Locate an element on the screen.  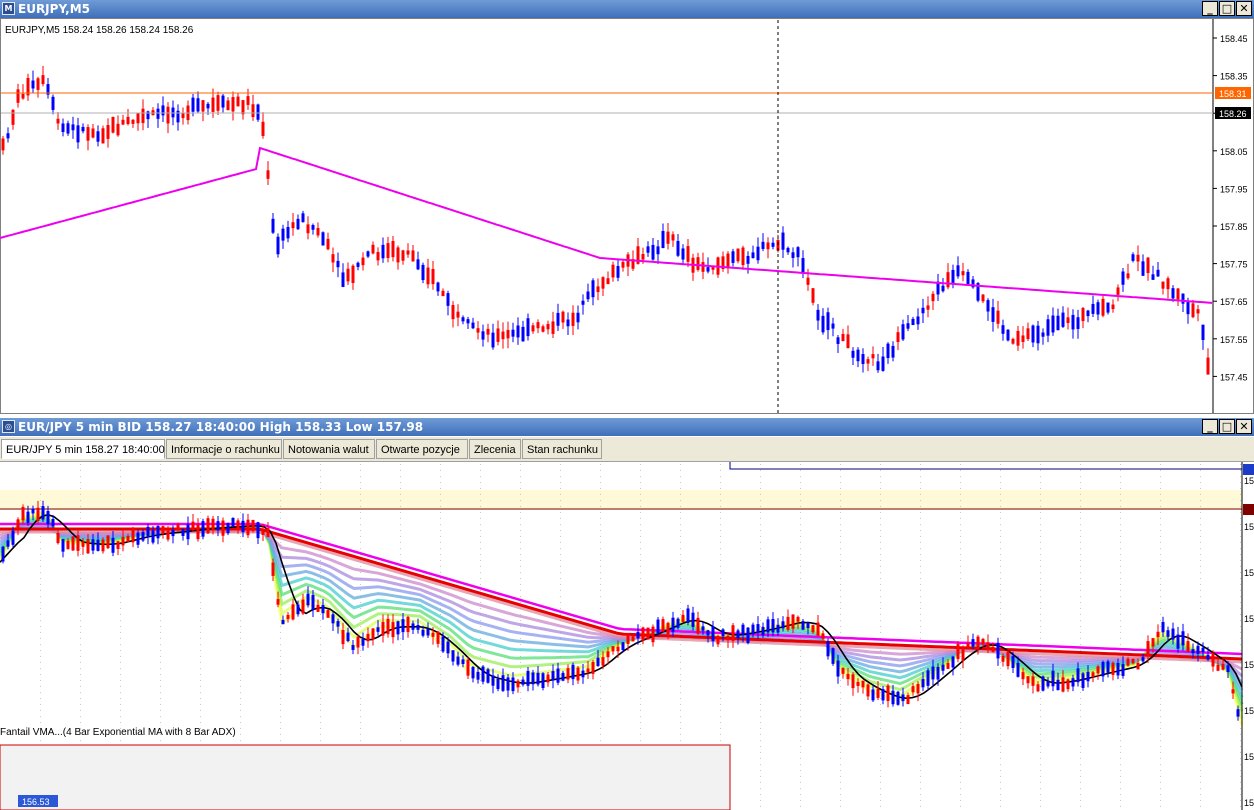
tab-account-info: Informacje o rachunku is located at coordinates (224, 449).